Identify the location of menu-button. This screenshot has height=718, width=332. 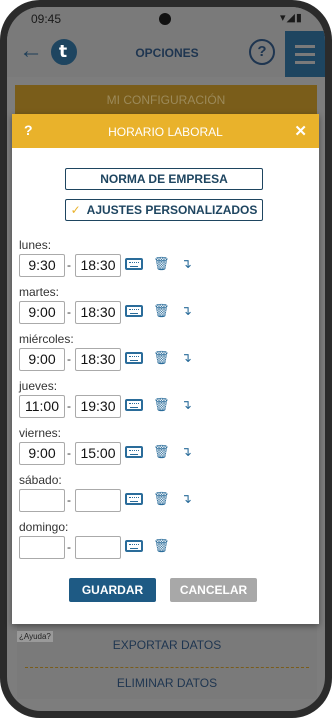
(305, 54).